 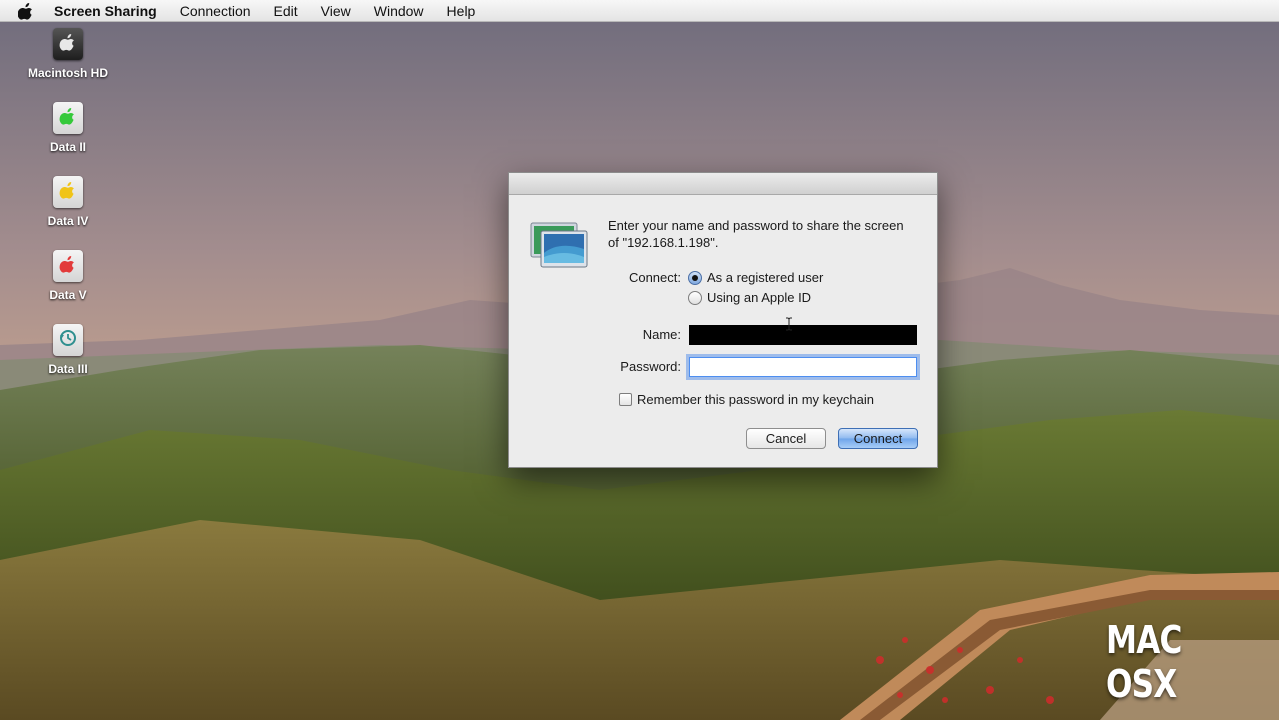 I want to click on checkbox-box, so click(x=625, y=399).